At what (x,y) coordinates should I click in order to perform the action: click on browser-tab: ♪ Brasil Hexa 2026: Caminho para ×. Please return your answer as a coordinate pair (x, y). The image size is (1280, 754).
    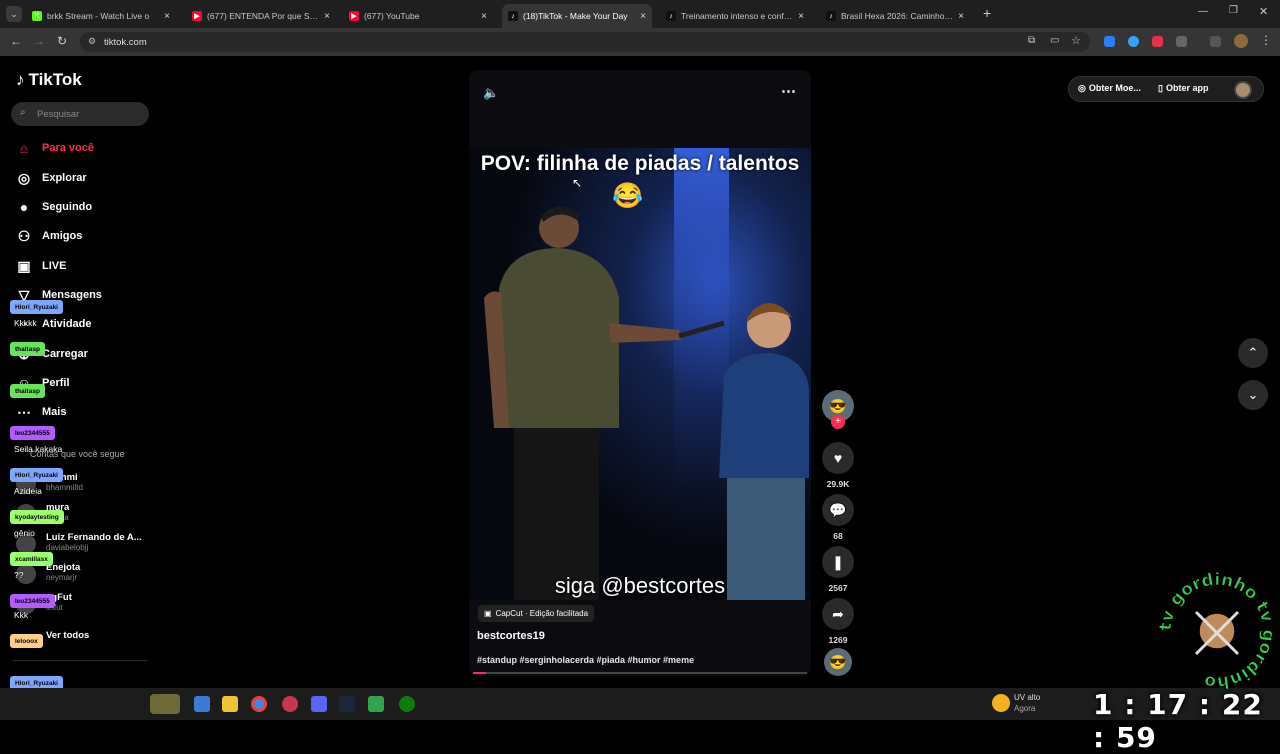
    Looking at the image, I should click on (895, 16).